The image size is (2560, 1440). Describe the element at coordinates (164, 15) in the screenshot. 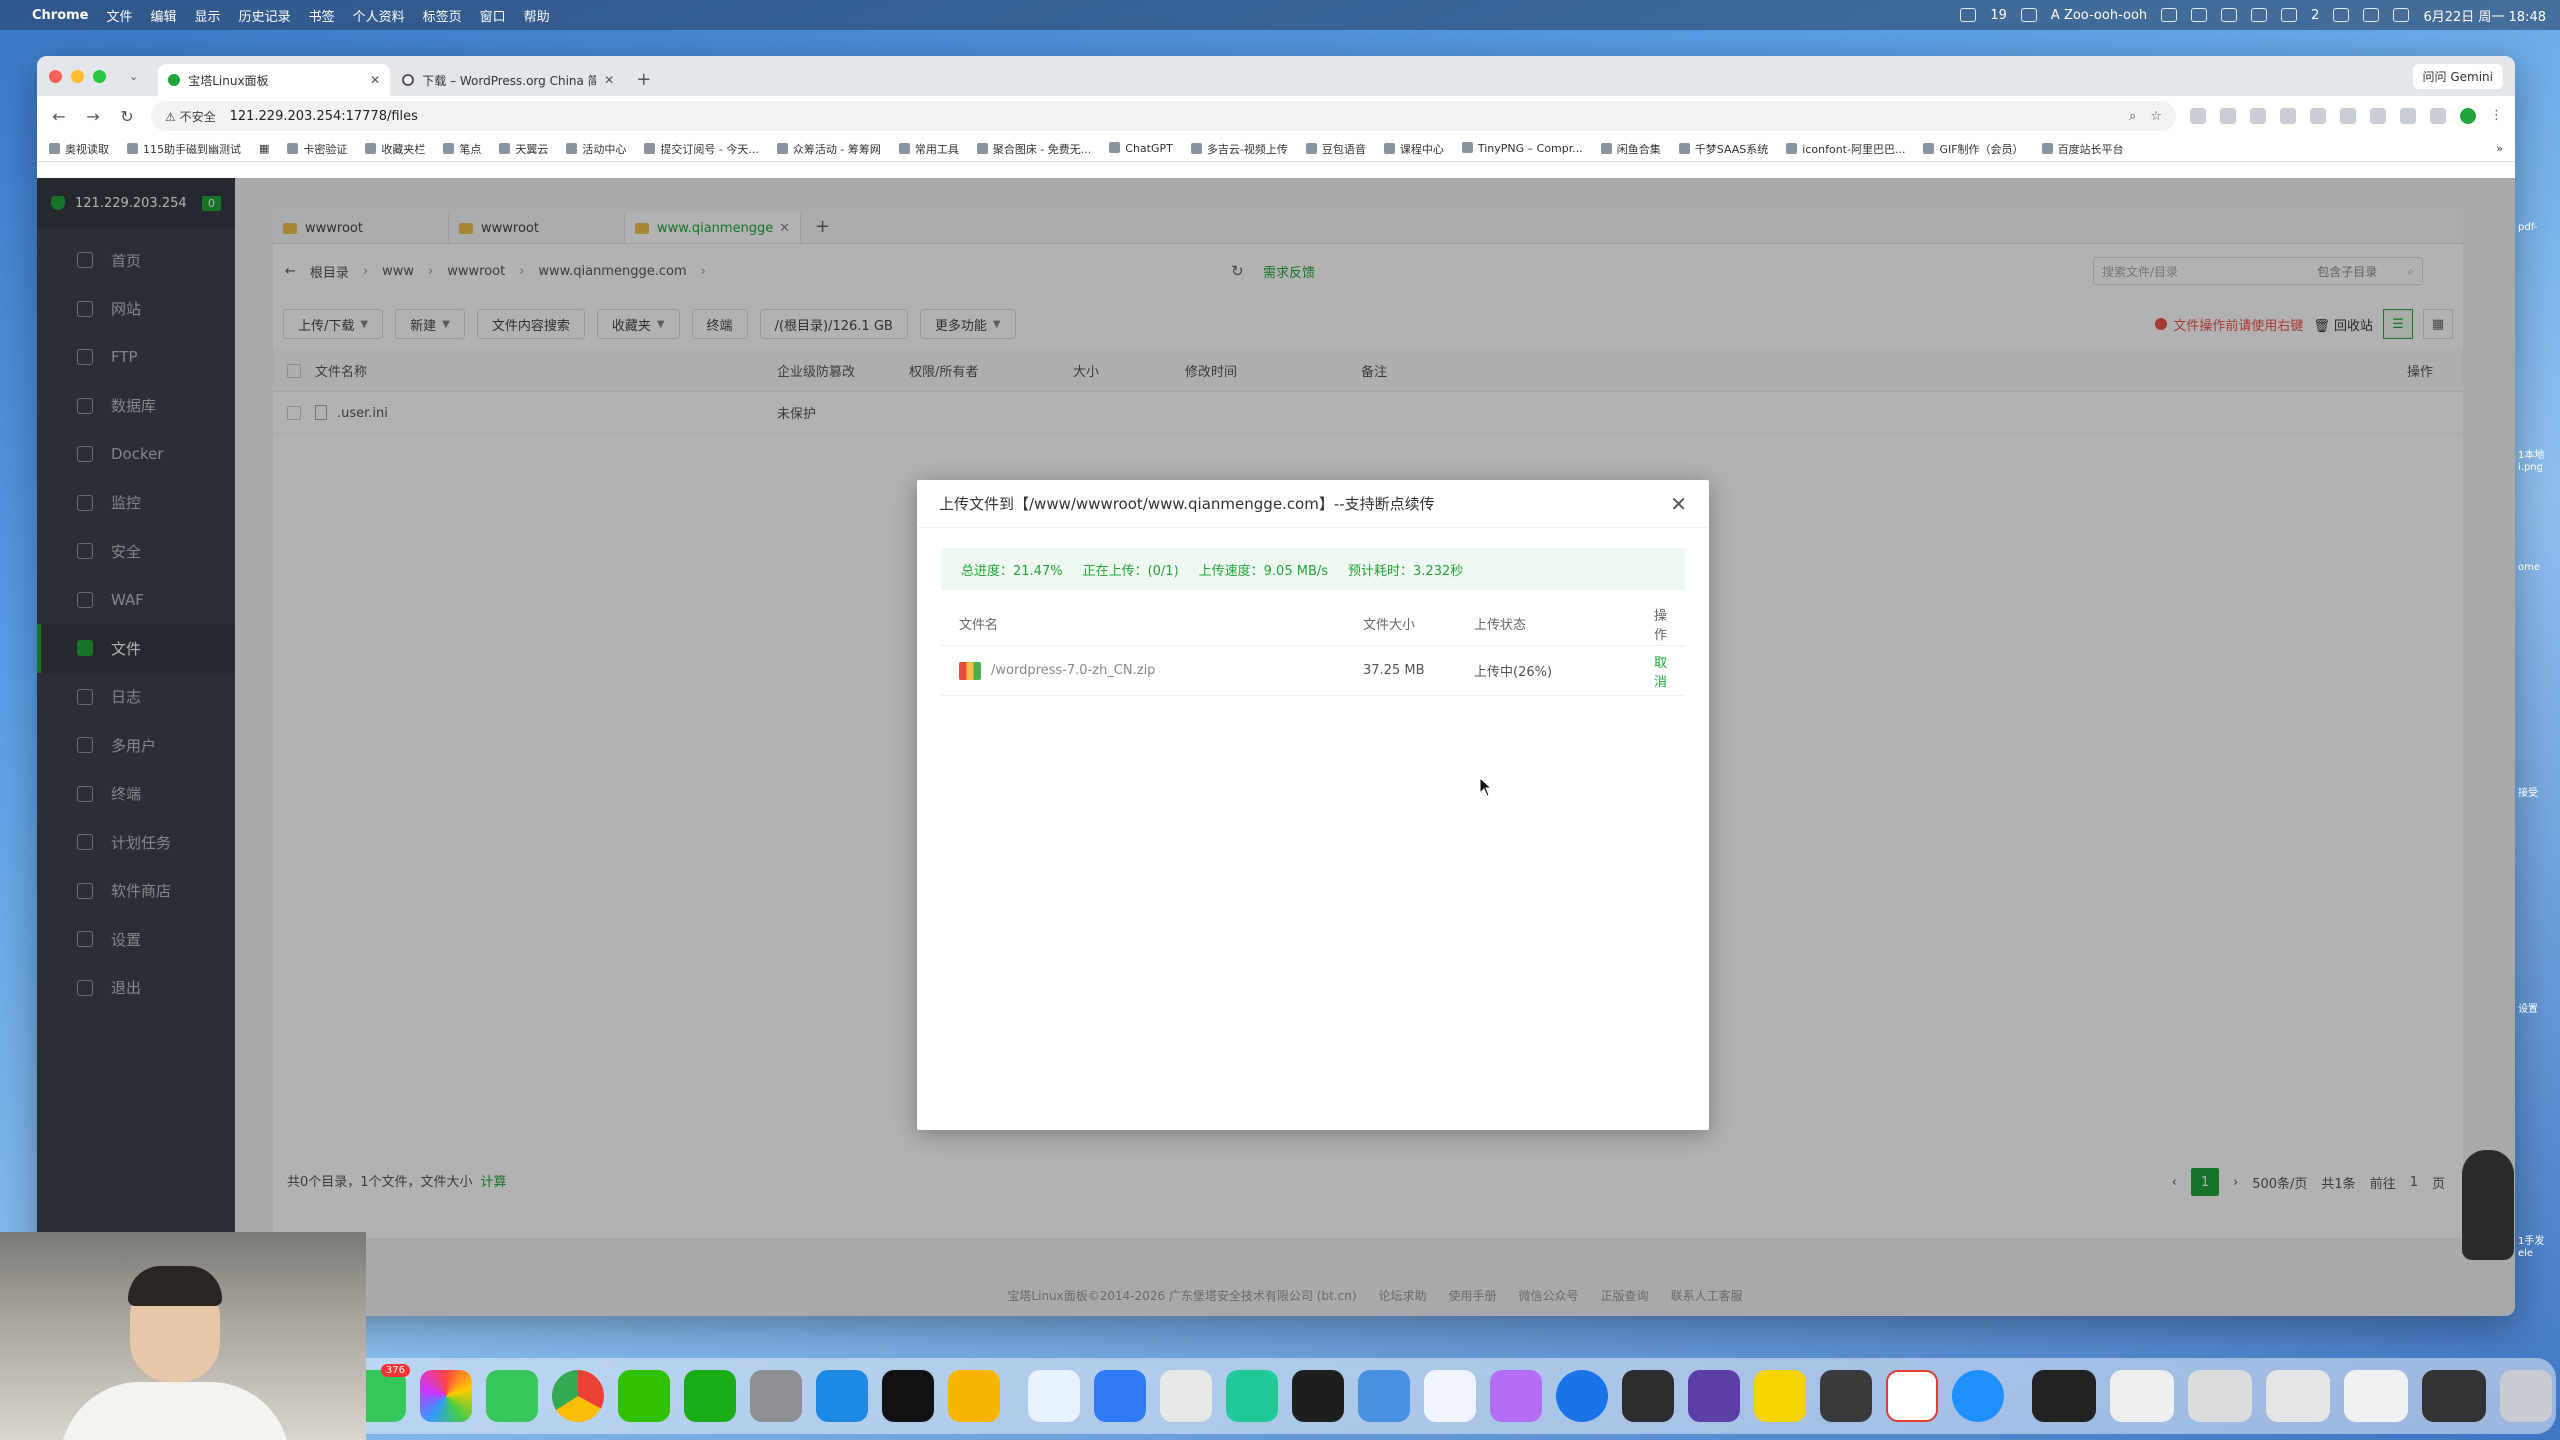

I see `menubar-item: 编辑` at that location.